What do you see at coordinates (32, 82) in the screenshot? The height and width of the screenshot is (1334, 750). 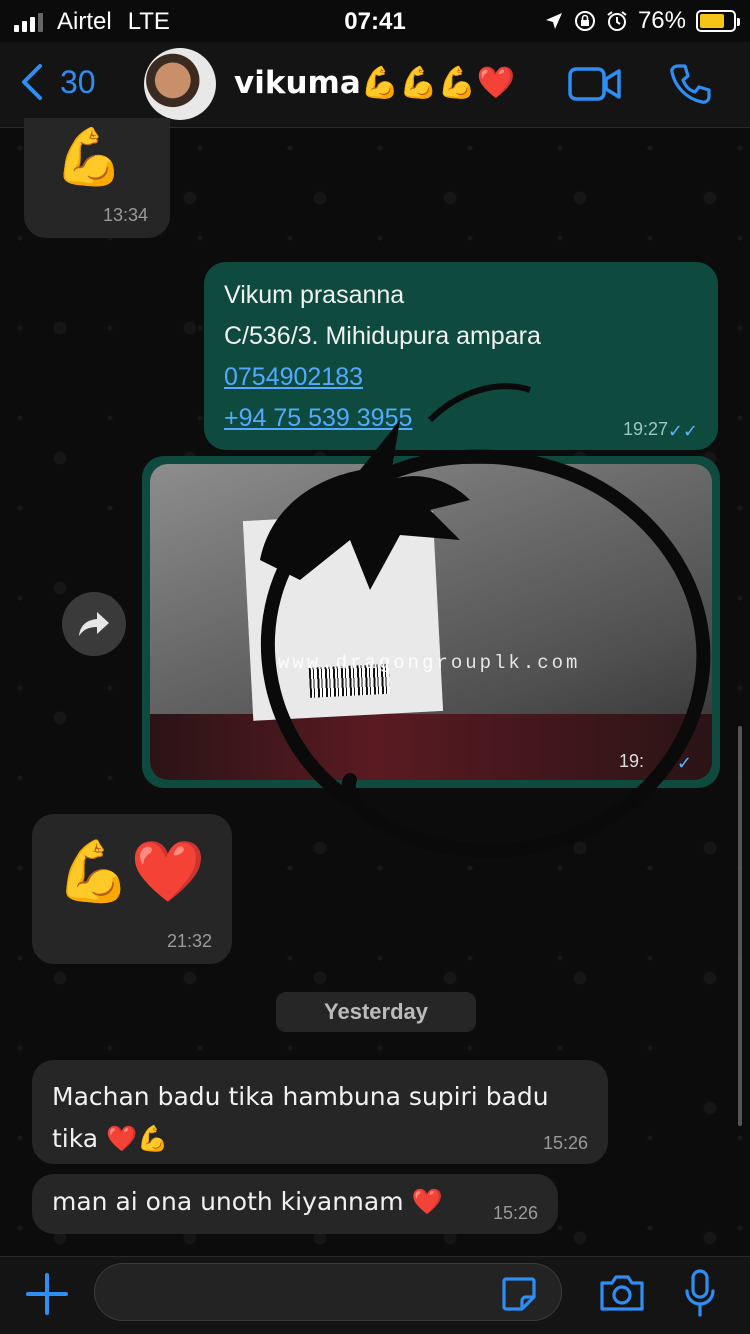 I see `chevron-left-icon` at bounding box center [32, 82].